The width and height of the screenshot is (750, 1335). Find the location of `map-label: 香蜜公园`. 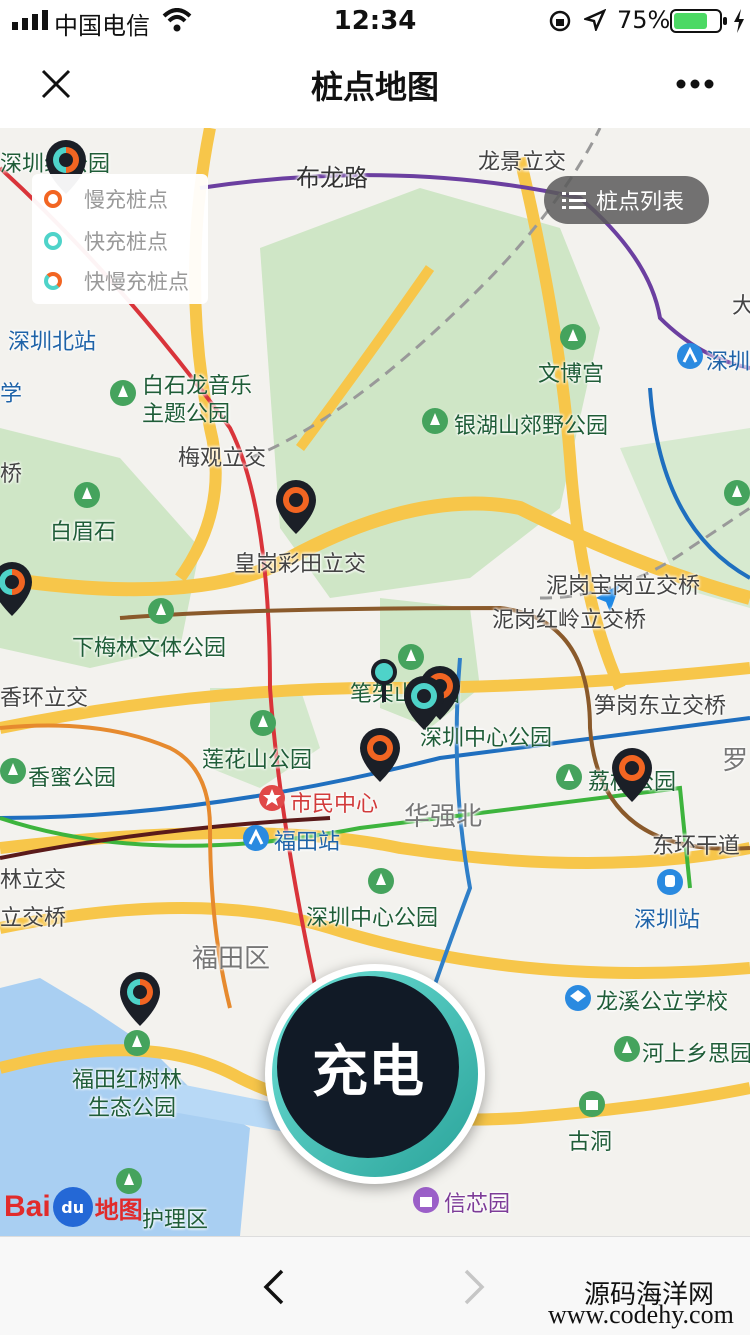

map-label: 香蜜公园 is located at coordinates (72, 778).